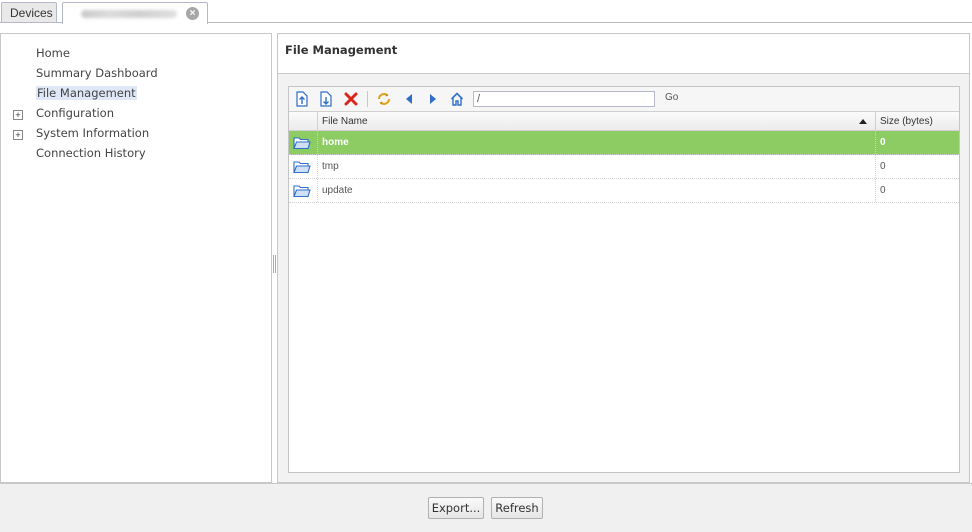  I want to click on file-name-cell: update, so click(596, 190).